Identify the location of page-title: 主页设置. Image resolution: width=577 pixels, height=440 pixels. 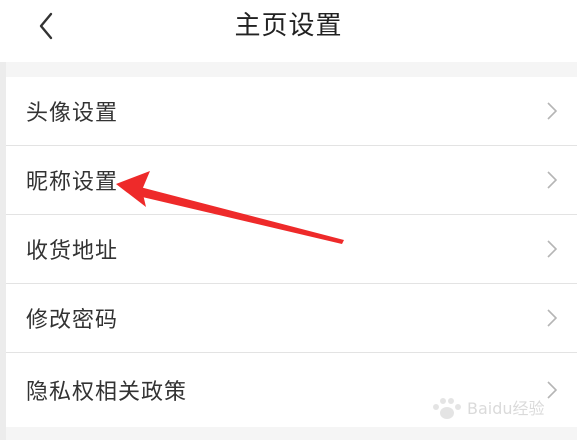
(288, 26).